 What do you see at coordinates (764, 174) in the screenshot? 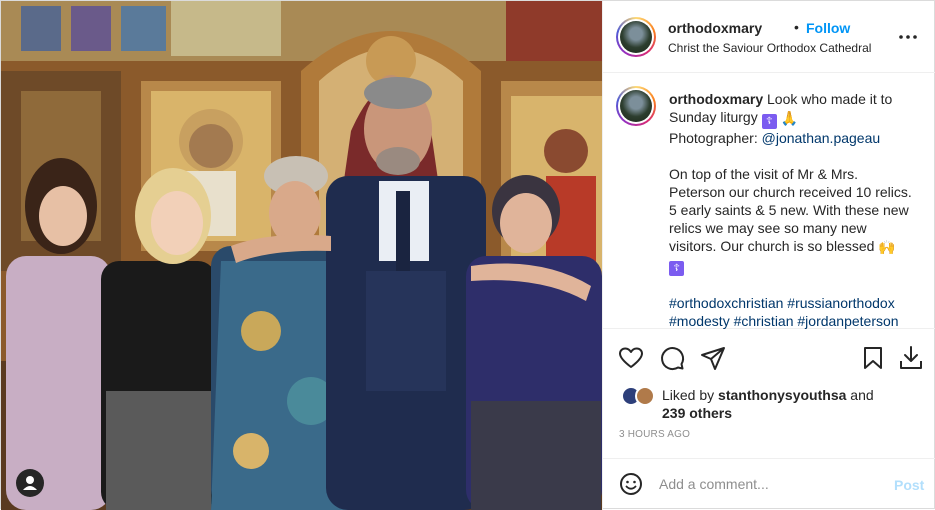
I see `caption-para-line: On top of the visit of Mr & Mrs.` at bounding box center [764, 174].